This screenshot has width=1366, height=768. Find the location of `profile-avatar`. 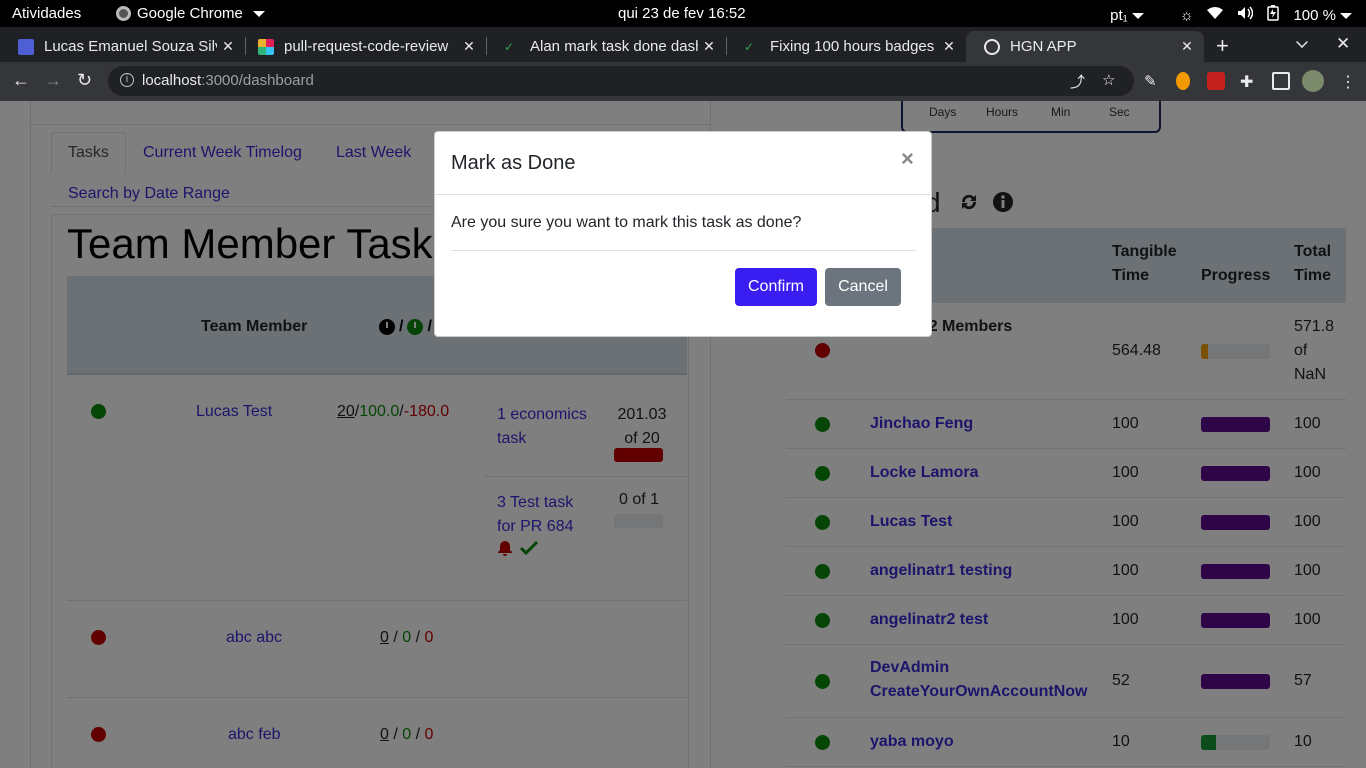

profile-avatar is located at coordinates (1313, 81).